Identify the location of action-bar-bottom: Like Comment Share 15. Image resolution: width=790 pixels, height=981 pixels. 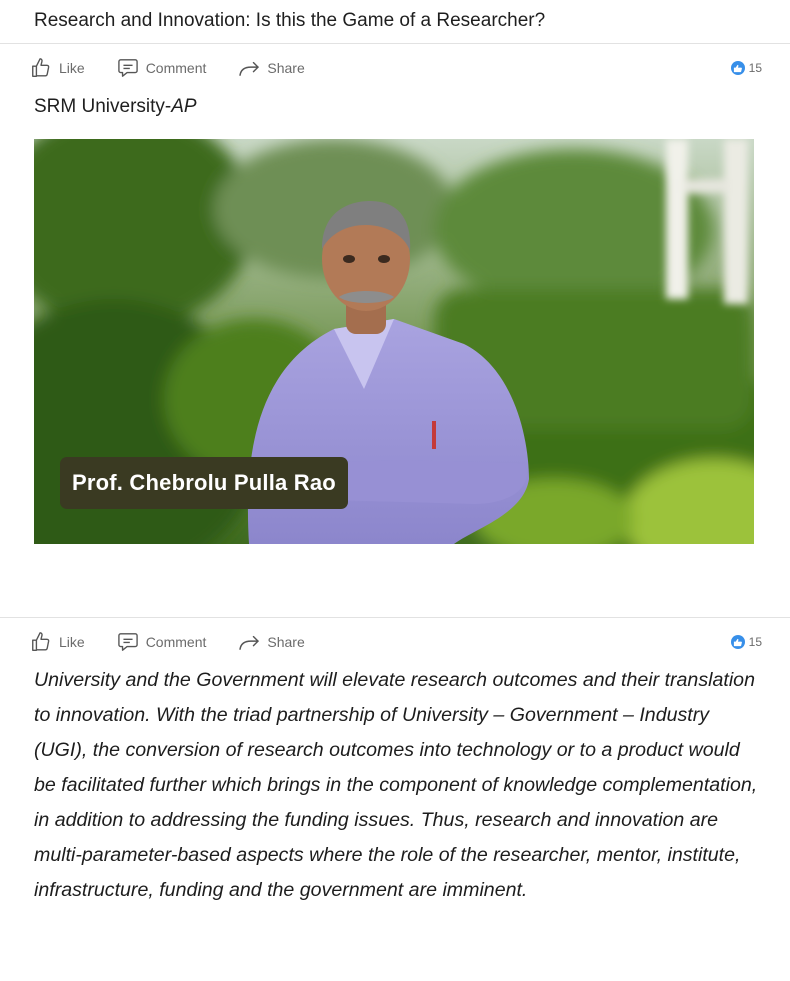
(396, 642).